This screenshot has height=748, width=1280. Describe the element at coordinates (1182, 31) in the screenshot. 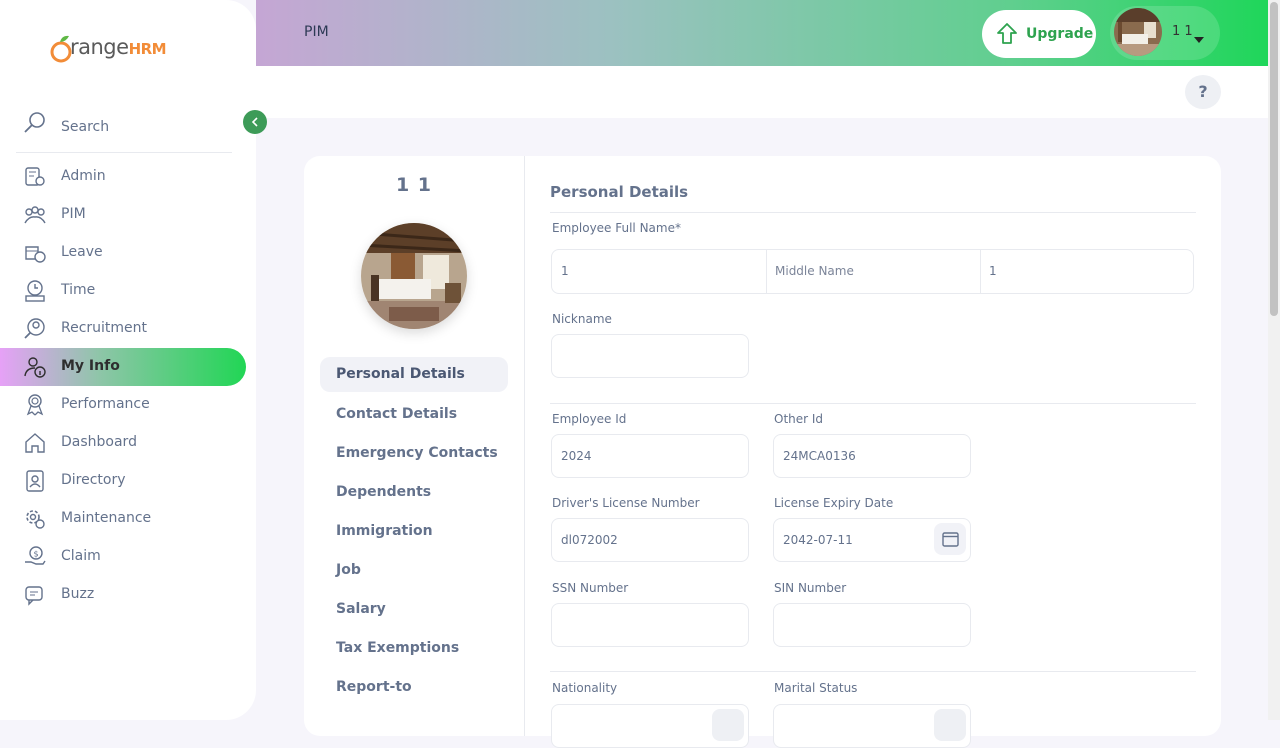

I see `user-name: 1 1` at that location.